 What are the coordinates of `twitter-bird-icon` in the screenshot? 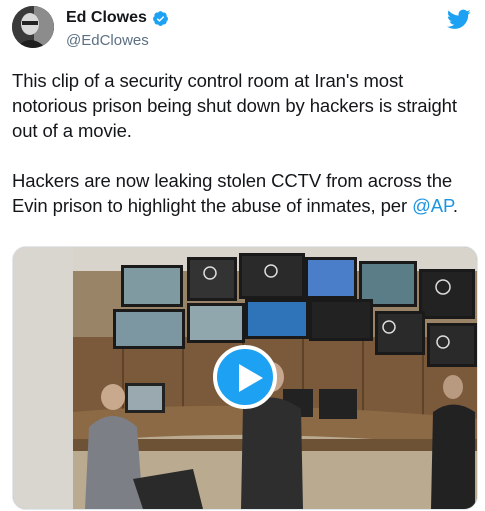 It's located at (459, 19).